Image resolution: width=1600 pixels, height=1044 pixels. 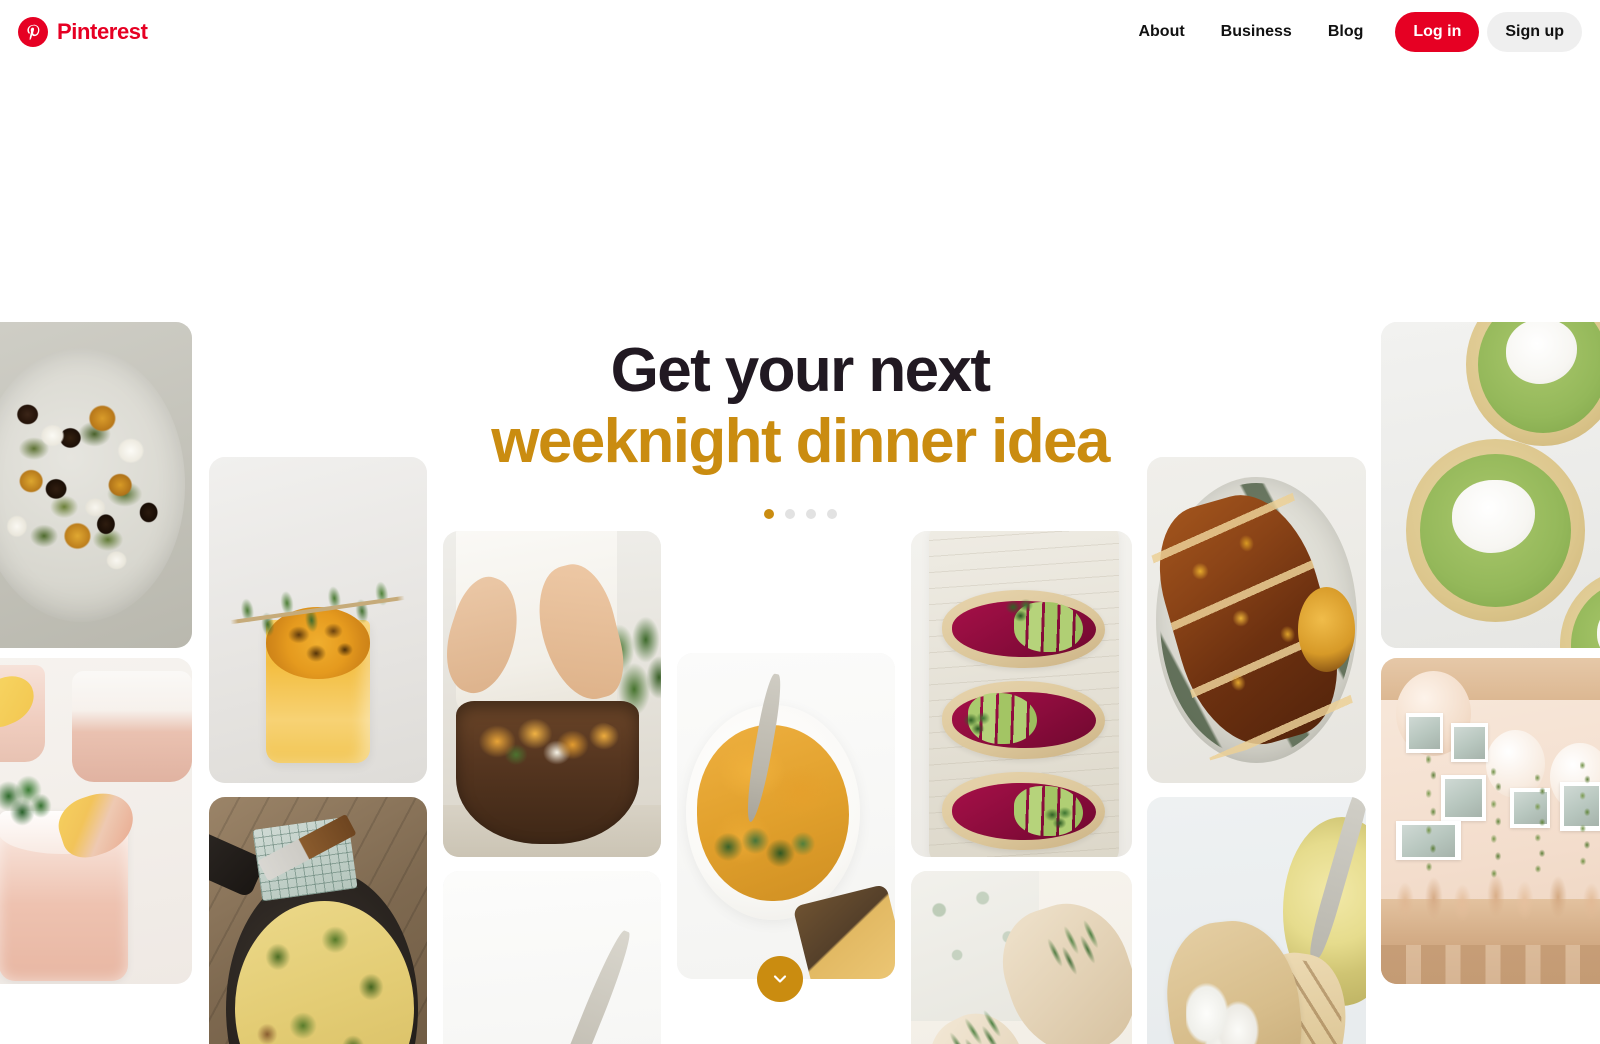 I want to click on gallery-card-party-venue-with-balloons, so click(x=1490, y=821).